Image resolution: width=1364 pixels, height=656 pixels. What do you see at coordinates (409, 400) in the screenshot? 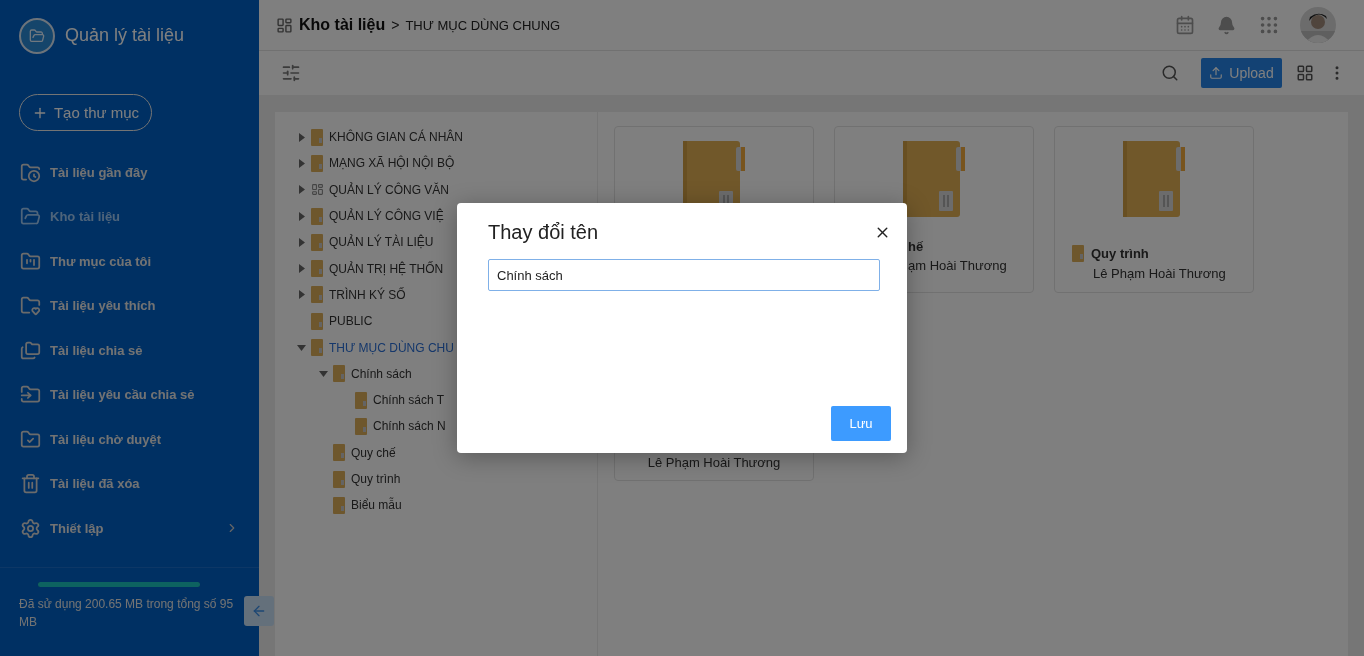
I see `tree-item: Chính sách T` at bounding box center [409, 400].